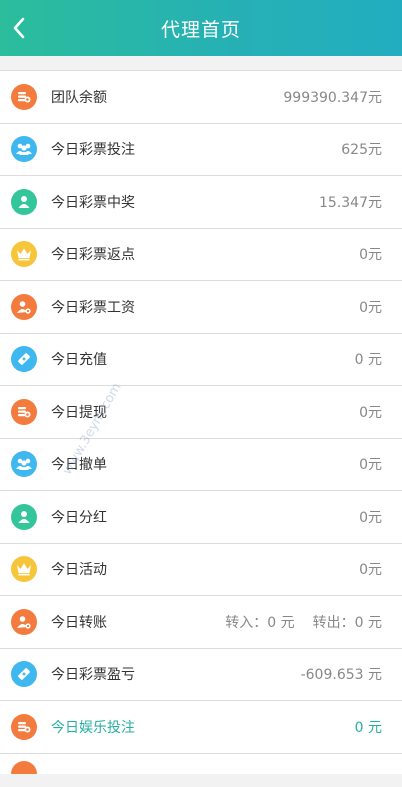 This screenshot has width=402, height=787. Describe the element at coordinates (79, 517) in the screenshot. I see `row-label: 今日分红` at that location.